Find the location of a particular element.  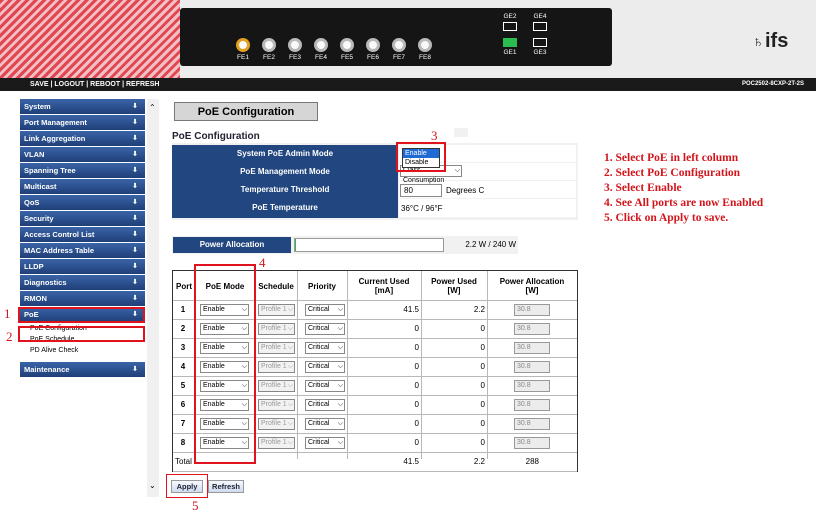

annotation-5: 5 is located at coordinates (195, 505).